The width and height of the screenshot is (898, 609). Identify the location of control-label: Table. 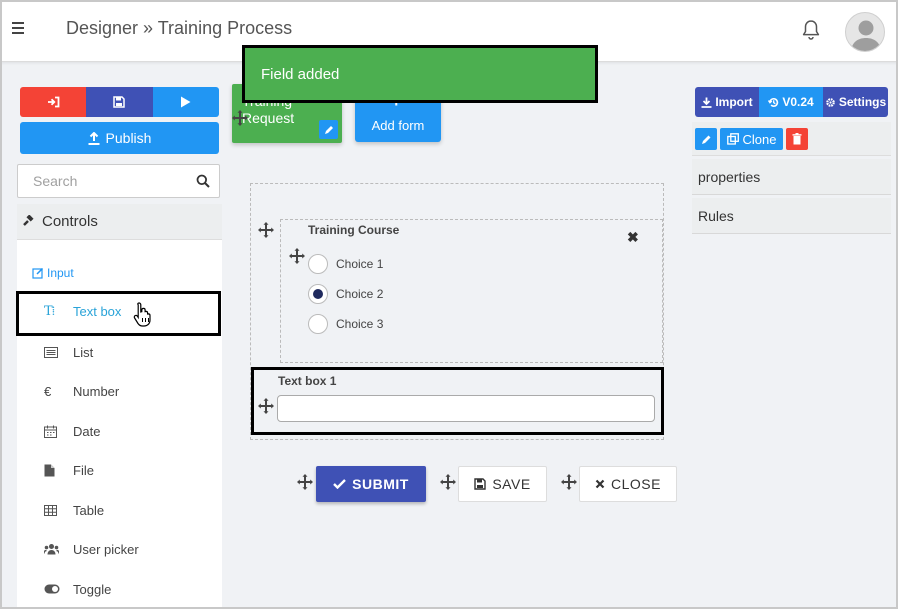
(89, 510).